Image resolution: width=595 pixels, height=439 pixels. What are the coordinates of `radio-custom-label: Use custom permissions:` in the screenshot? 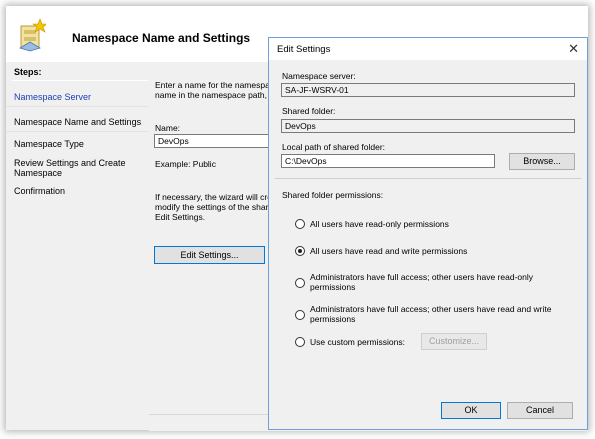 It's located at (357, 342).